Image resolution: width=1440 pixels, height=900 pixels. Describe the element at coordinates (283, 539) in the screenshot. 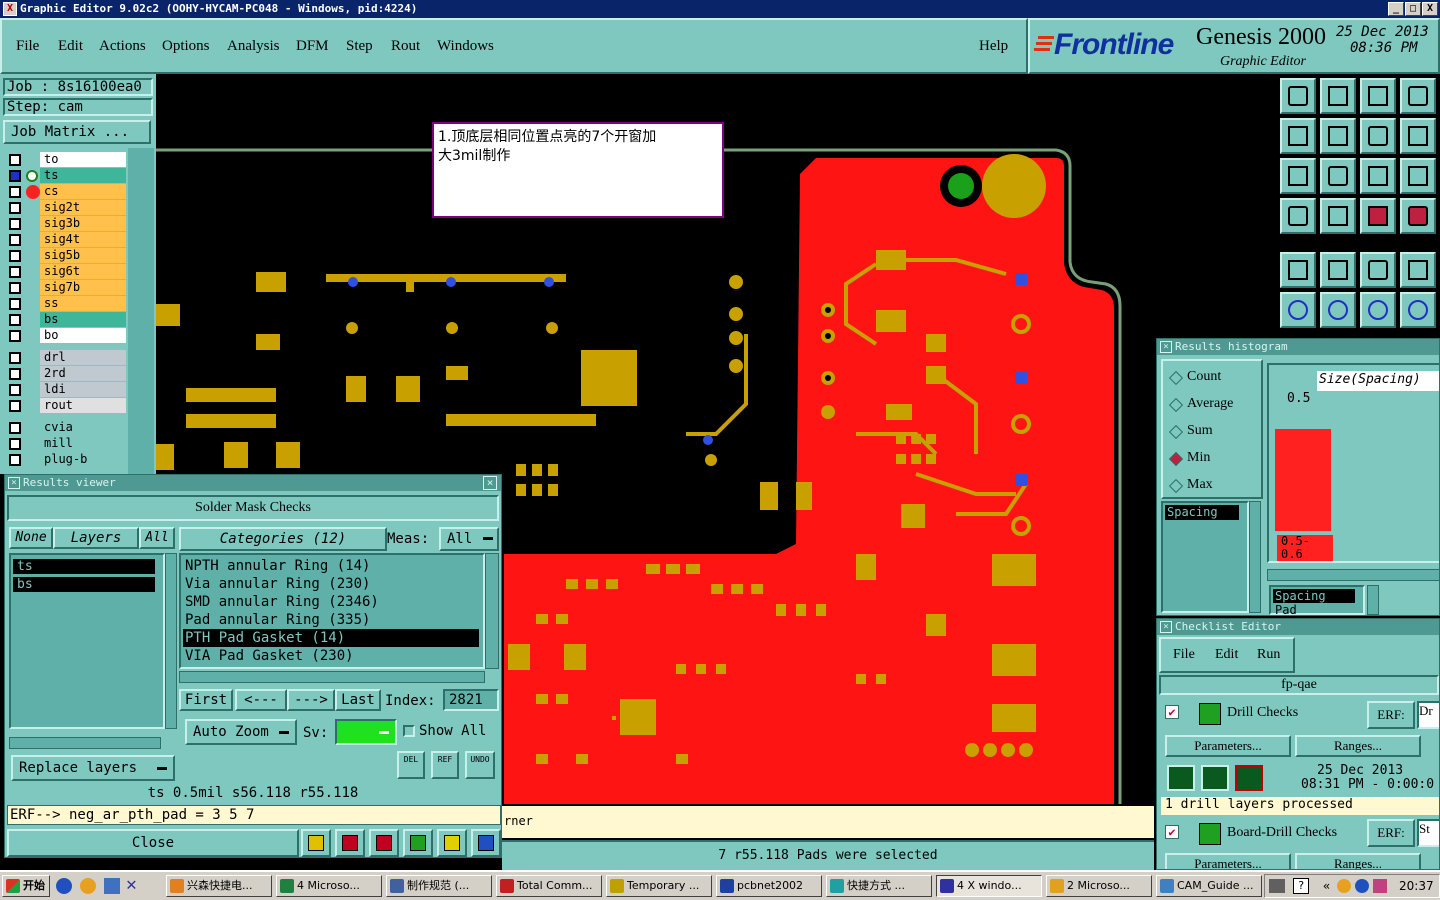

I see `categories-header: Categories (12)` at that location.